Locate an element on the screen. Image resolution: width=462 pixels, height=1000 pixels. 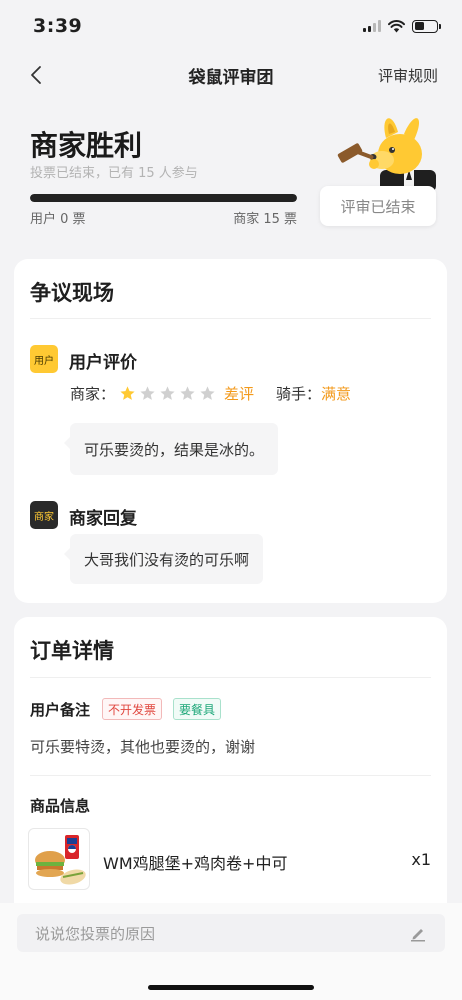
merchant-reply-bubble: 大哥我们没有烫的可乐啊 is located at coordinates (163, 559).